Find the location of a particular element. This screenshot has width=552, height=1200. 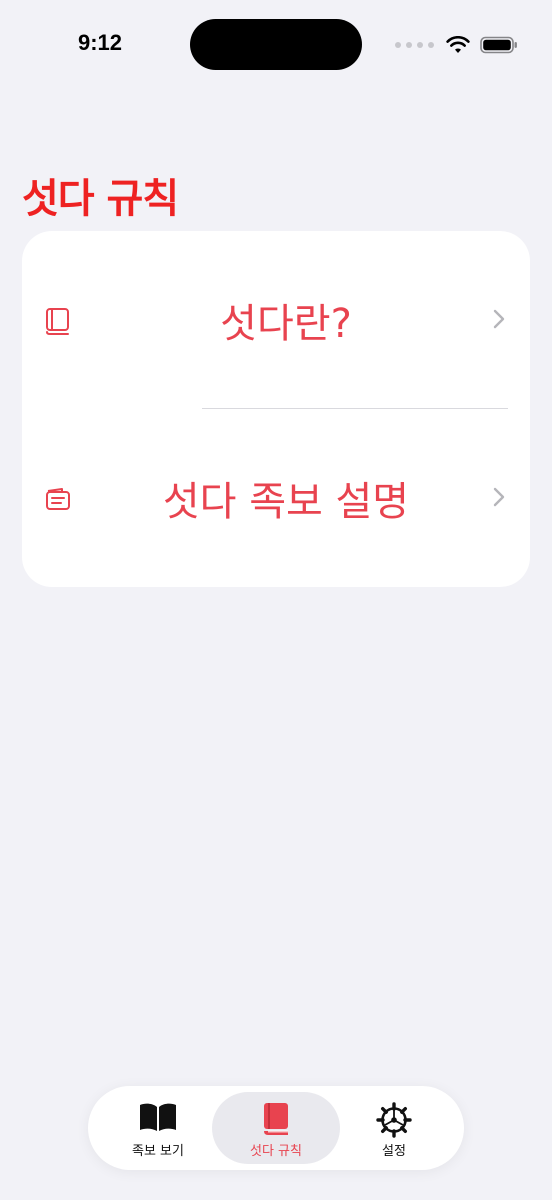

closed-book-icon is located at coordinates (276, 1119).